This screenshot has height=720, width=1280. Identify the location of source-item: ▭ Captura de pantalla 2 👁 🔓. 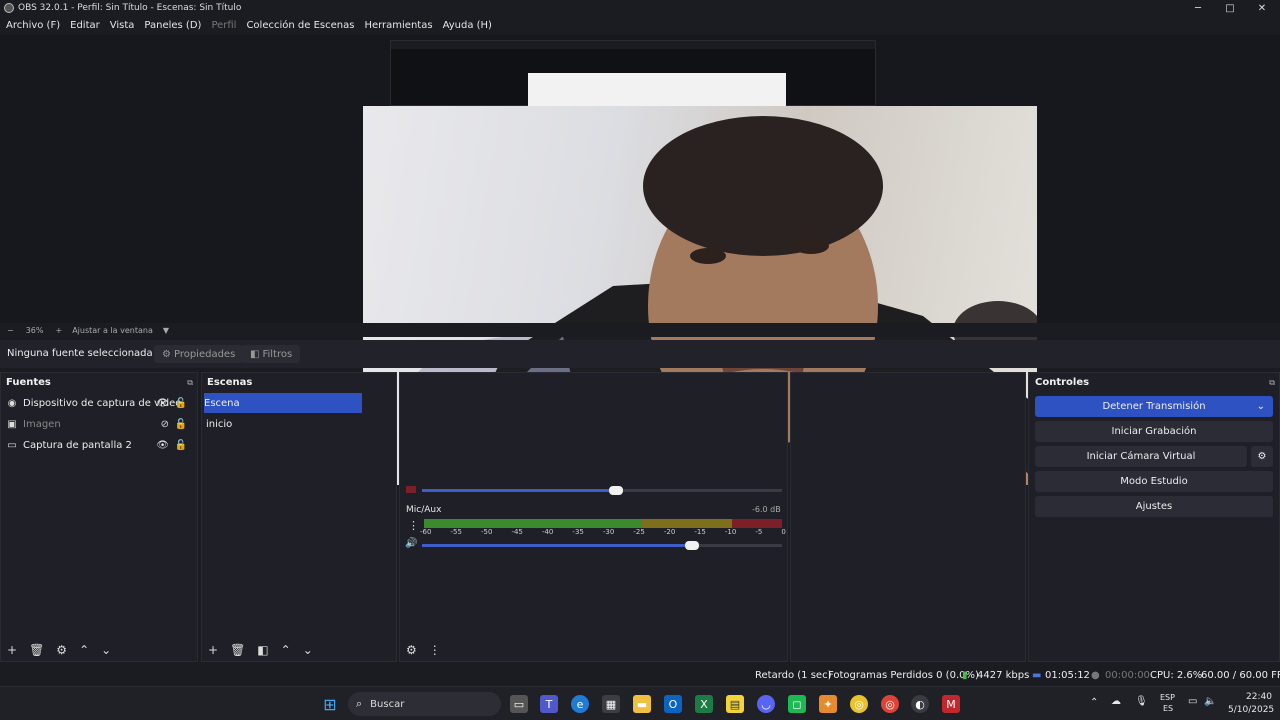
(99, 445).